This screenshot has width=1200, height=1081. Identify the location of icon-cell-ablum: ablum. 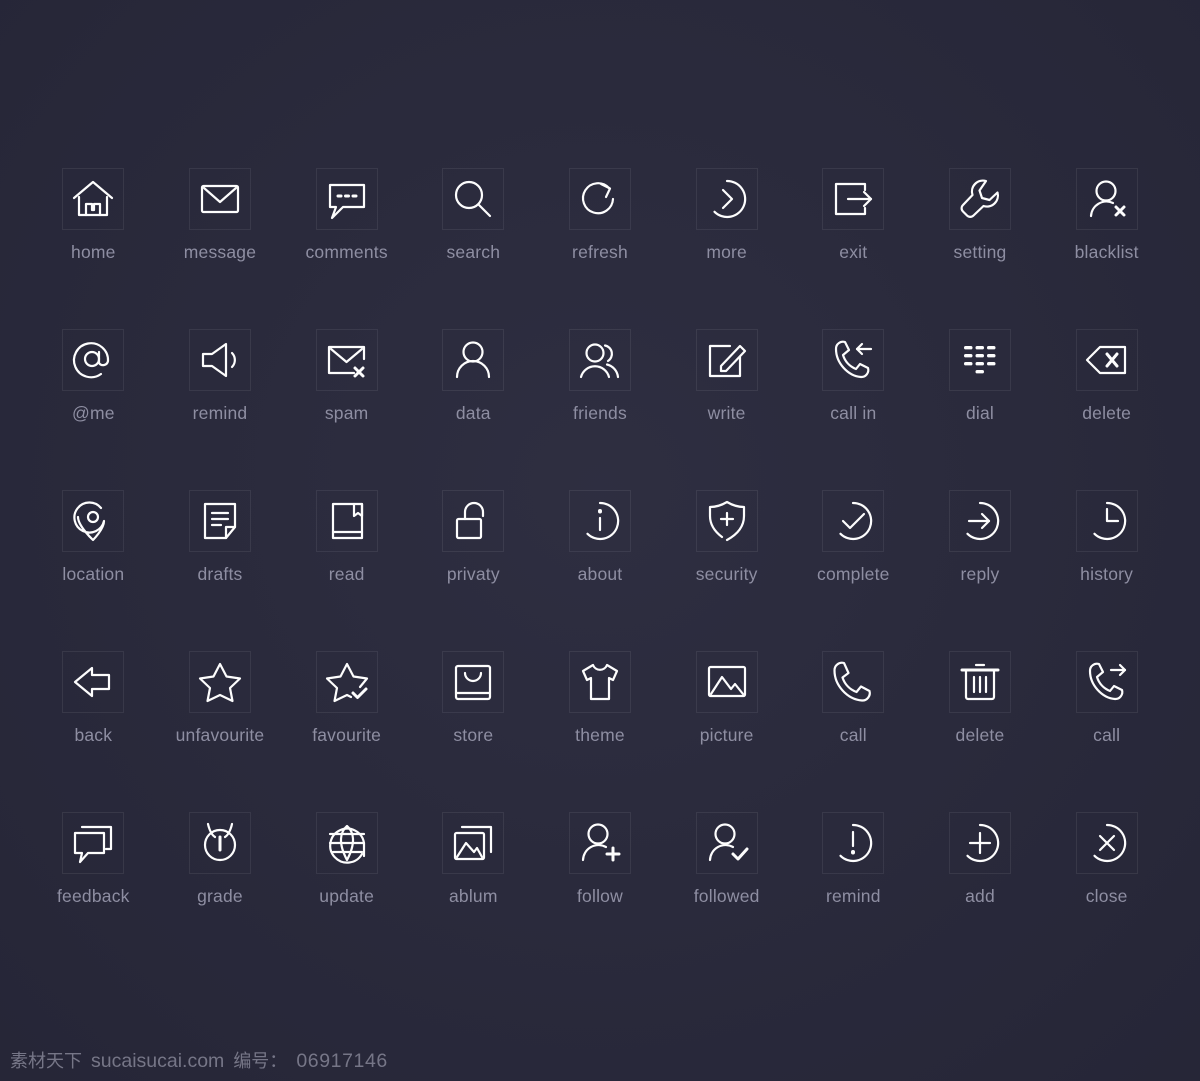
(473, 892).